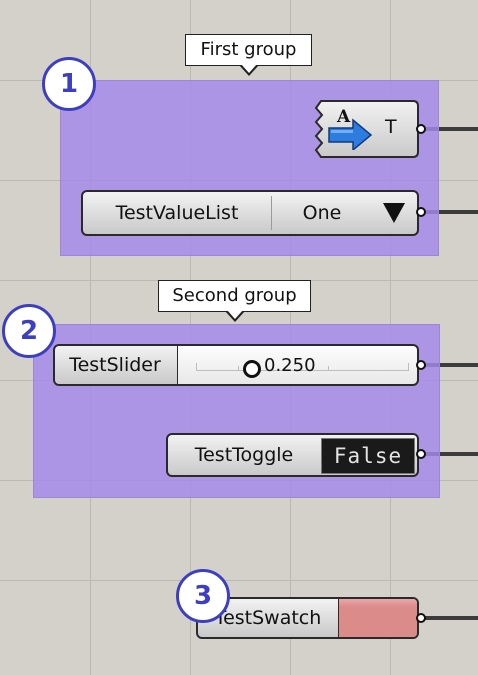 Image resolution: width=478 pixels, height=675 pixels. What do you see at coordinates (290, 365) in the screenshot?
I see `slider-value: 0.250` at bounding box center [290, 365].